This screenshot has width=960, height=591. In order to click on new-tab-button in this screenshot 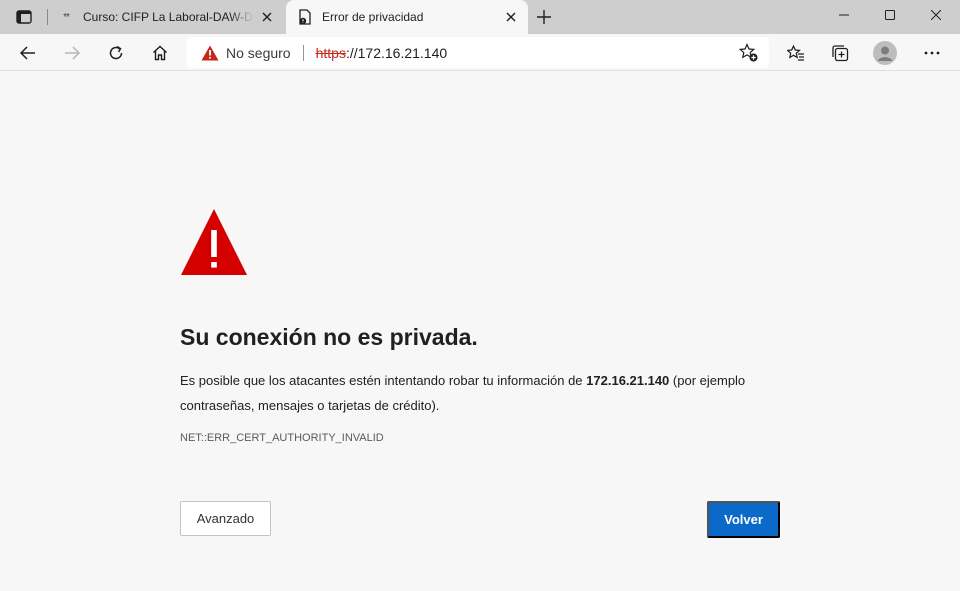, I will do `click(544, 17)`.